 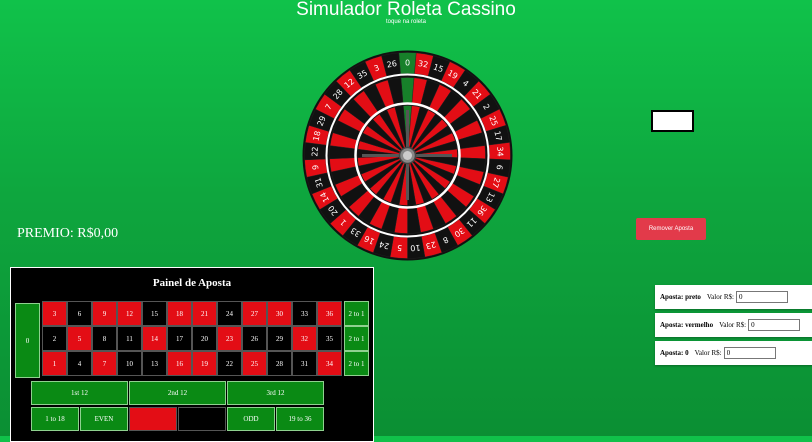 I want to click on black-bet-cell, so click(x=202, y=419).